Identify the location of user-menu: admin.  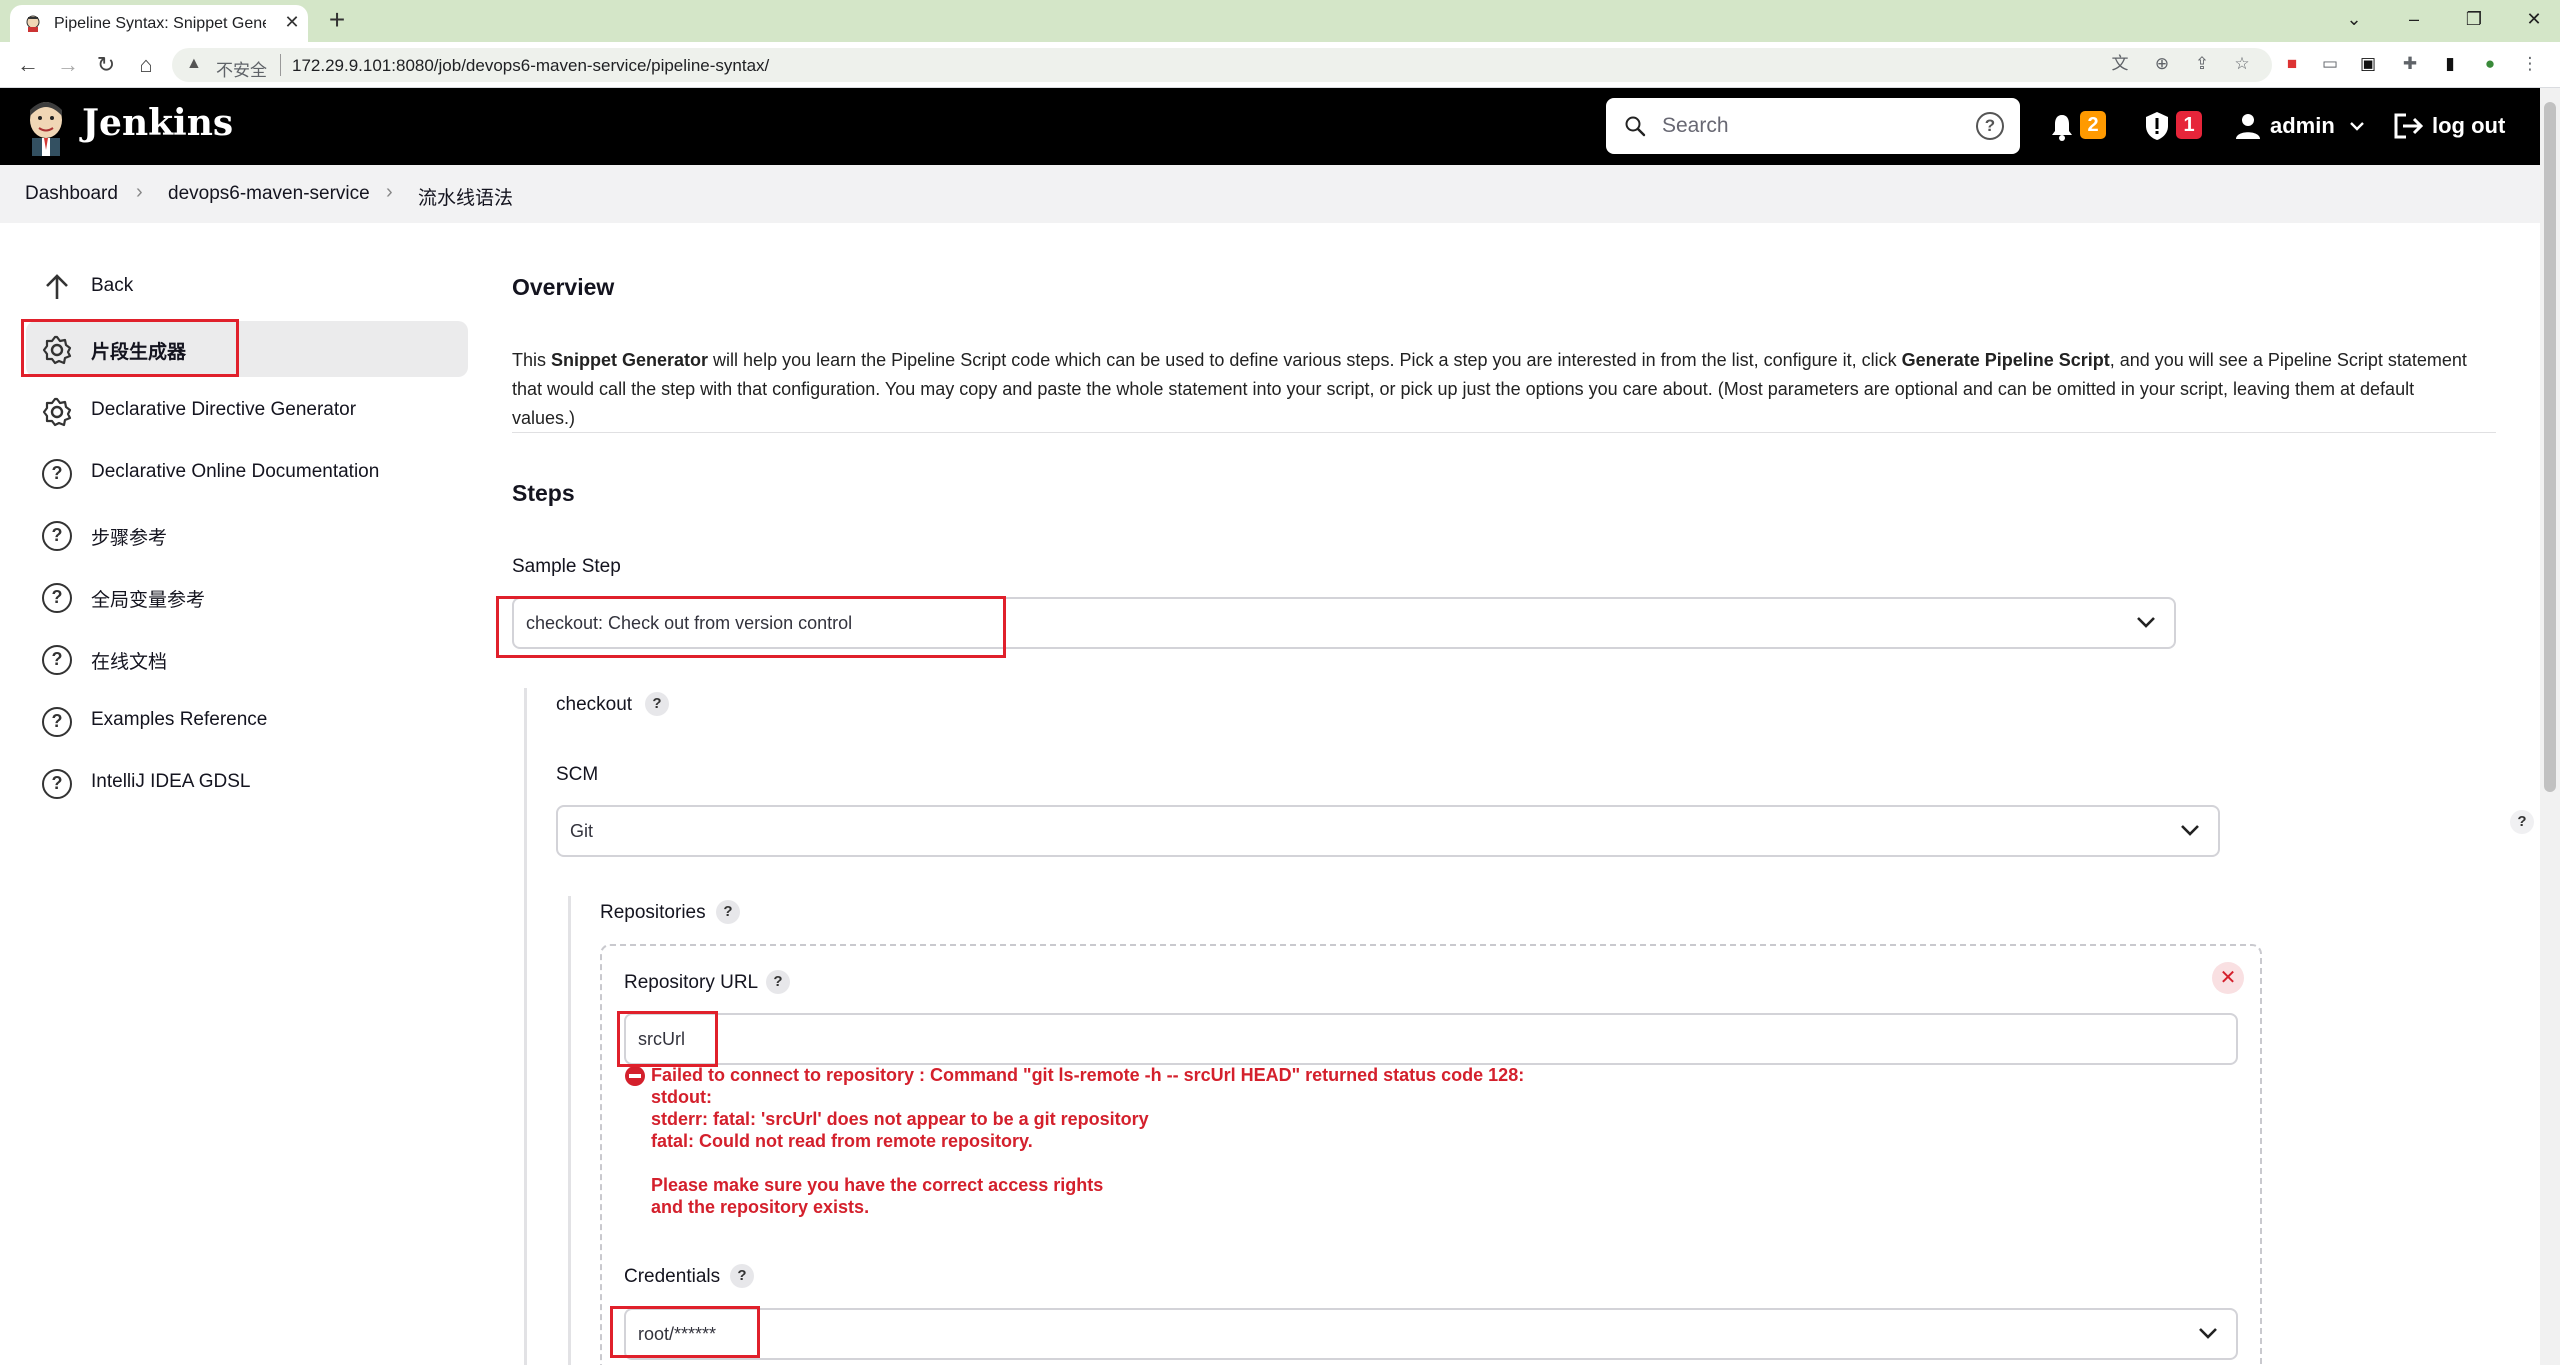
(2302, 127).